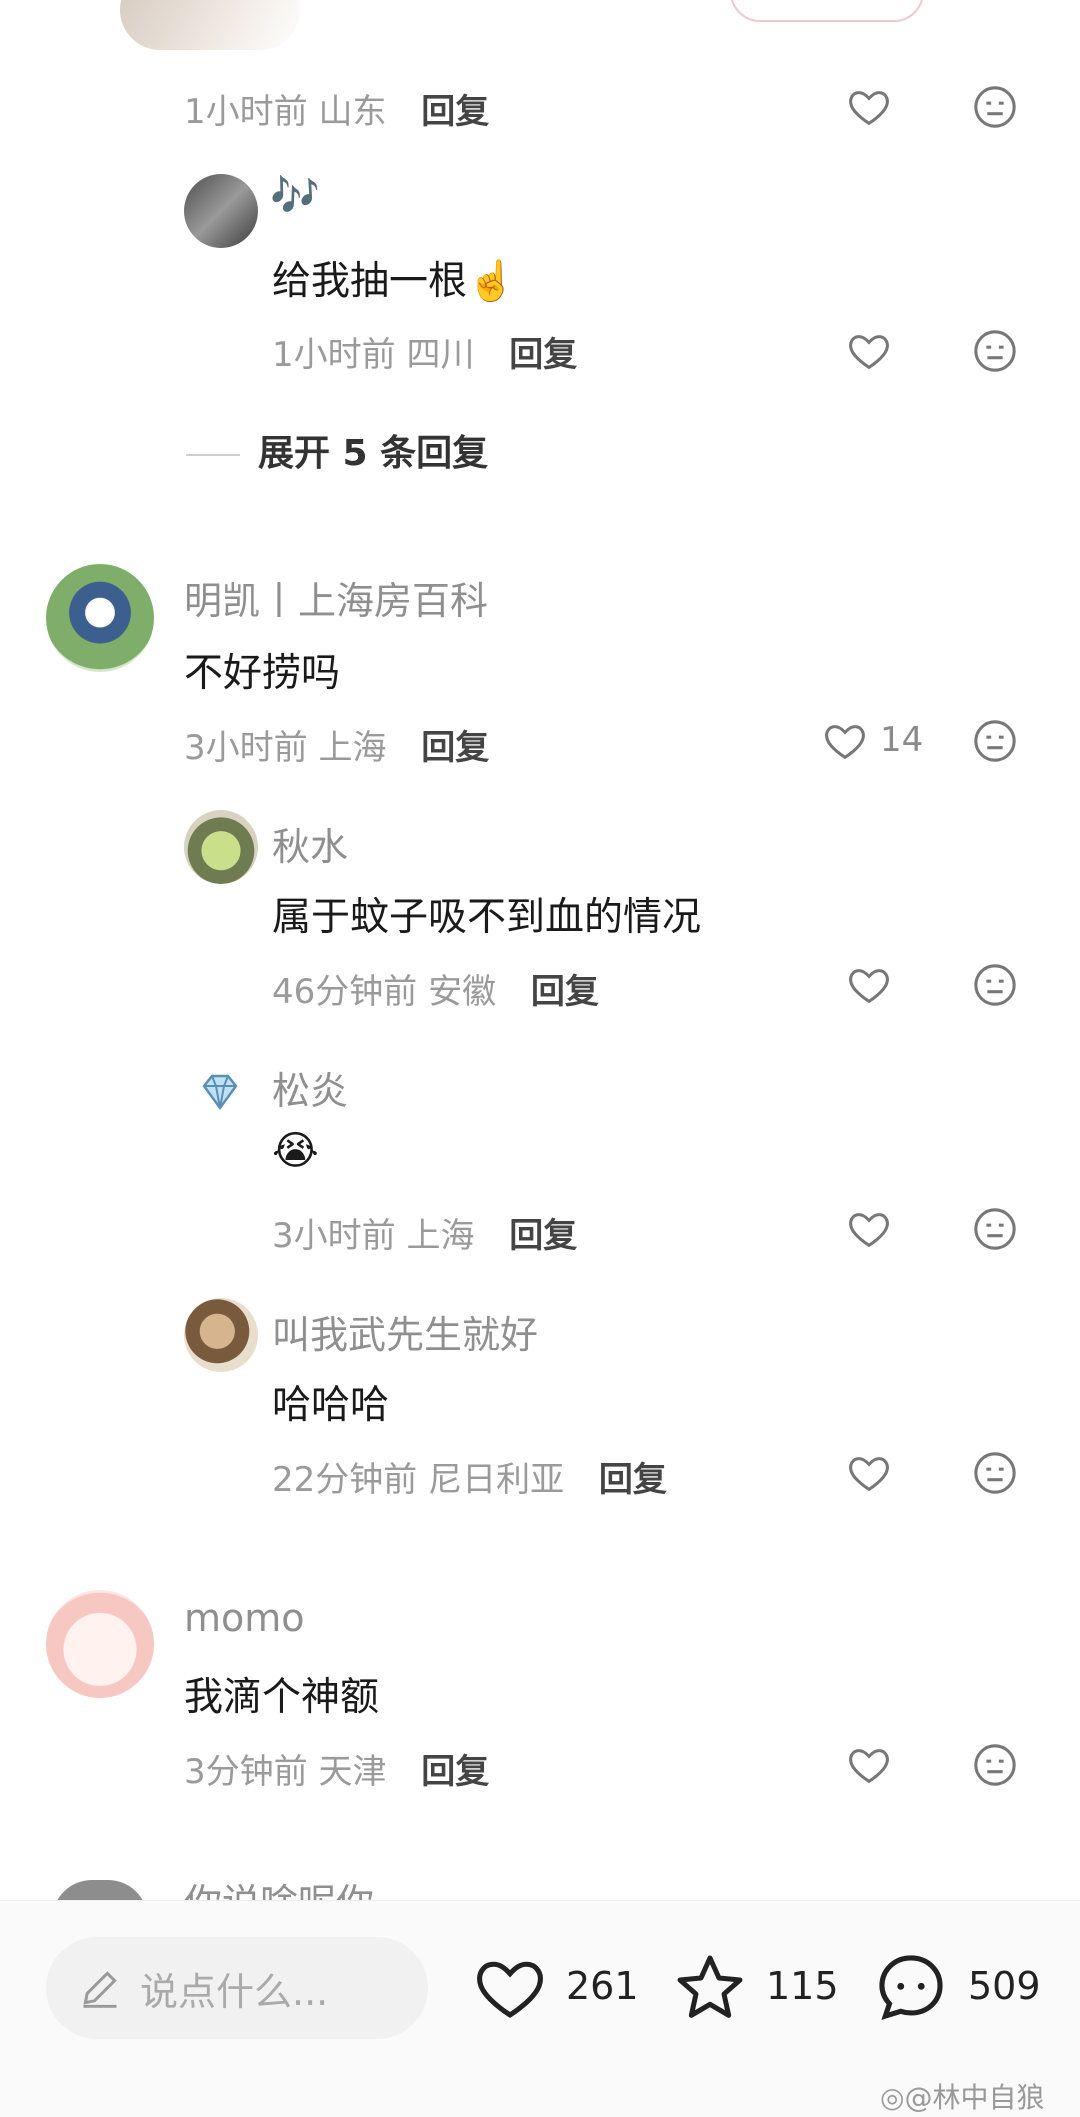 The height and width of the screenshot is (2117, 1080). Describe the element at coordinates (602, 1986) in the screenshot. I see `like-count: 261` at that location.